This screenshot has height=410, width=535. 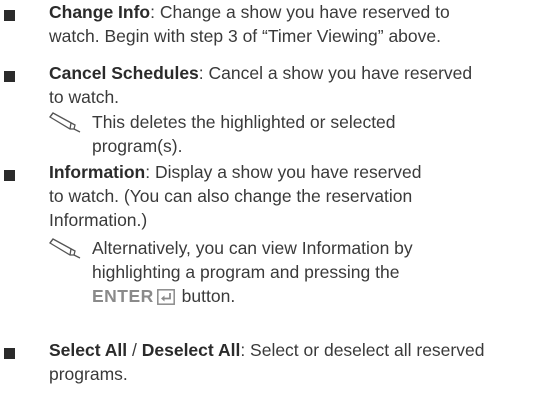 I want to click on note-line1: This deletes the highlighted or selected, so click(x=244, y=122).